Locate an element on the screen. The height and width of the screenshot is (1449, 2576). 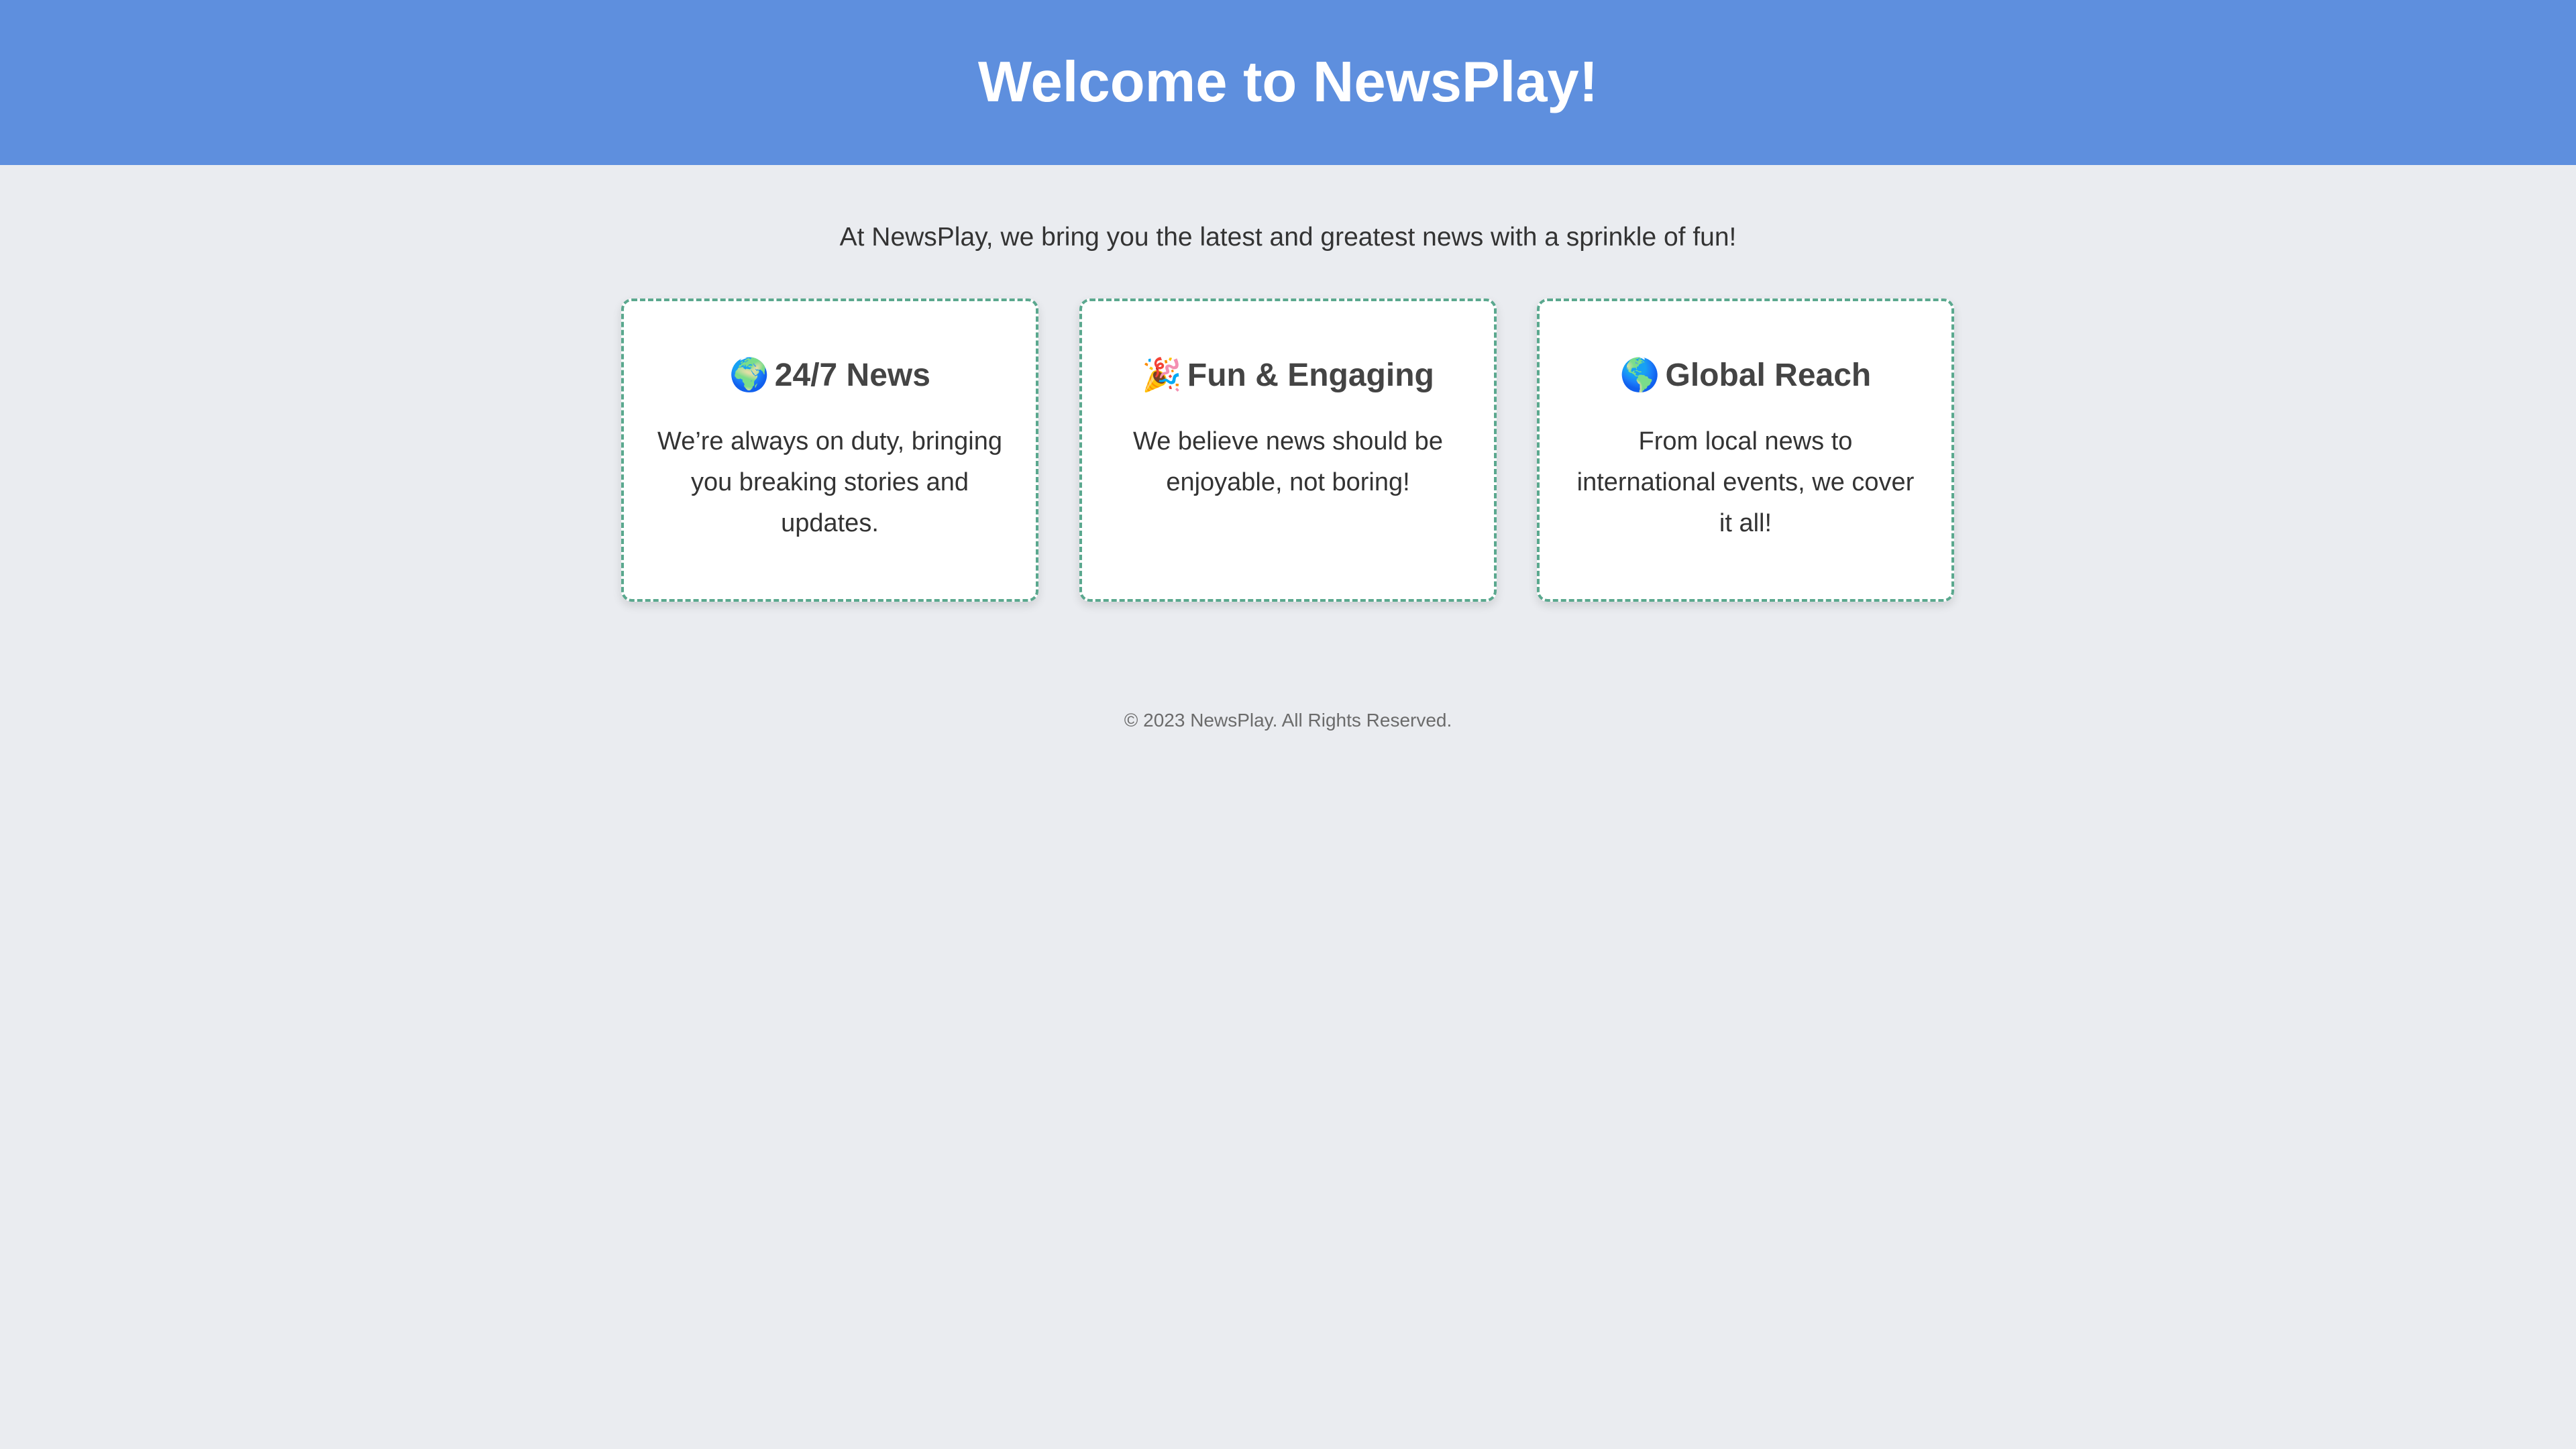
feature-card-title: 🌍 24/7 News is located at coordinates (829, 375).